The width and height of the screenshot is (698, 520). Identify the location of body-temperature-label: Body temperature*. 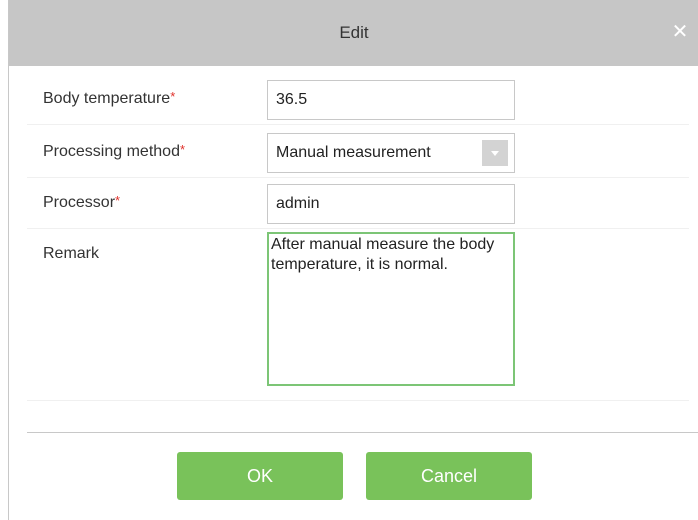
(109, 98).